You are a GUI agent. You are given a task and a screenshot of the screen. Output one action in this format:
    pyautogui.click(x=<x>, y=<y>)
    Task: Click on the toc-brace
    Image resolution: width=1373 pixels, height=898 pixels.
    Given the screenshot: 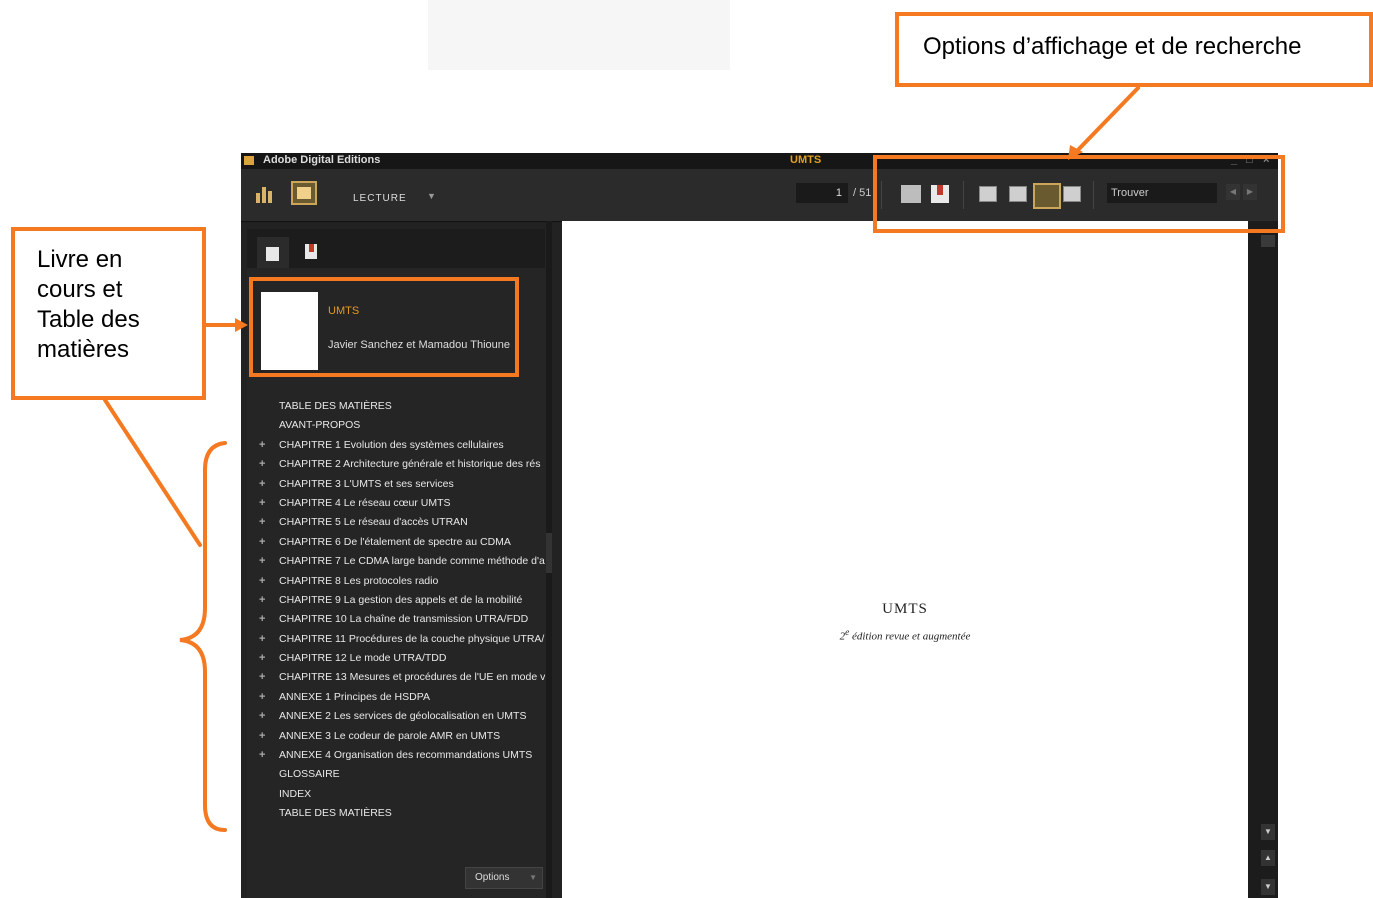 What is the action you would take?
    pyautogui.click(x=203, y=636)
    